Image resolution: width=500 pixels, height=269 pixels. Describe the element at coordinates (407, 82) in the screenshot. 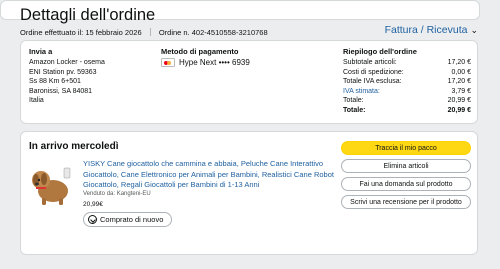

I see `summary-row: Totale IVA esclusa: 17,20 €` at that location.